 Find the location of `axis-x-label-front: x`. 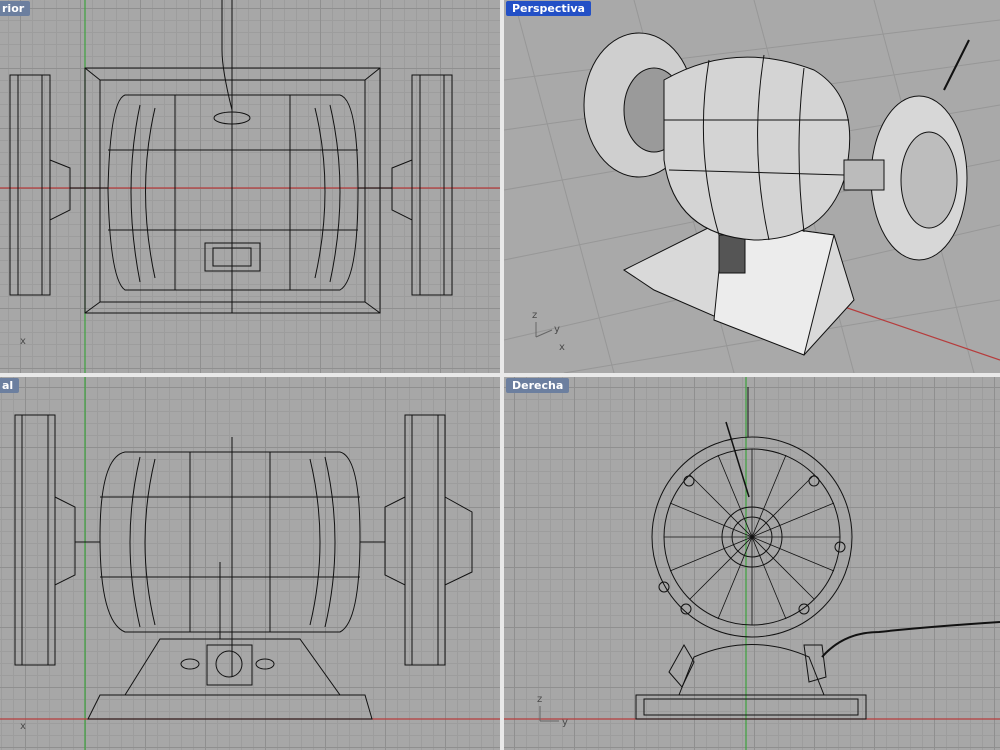

axis-x-label-front: x is located at coordinates (23, 726).